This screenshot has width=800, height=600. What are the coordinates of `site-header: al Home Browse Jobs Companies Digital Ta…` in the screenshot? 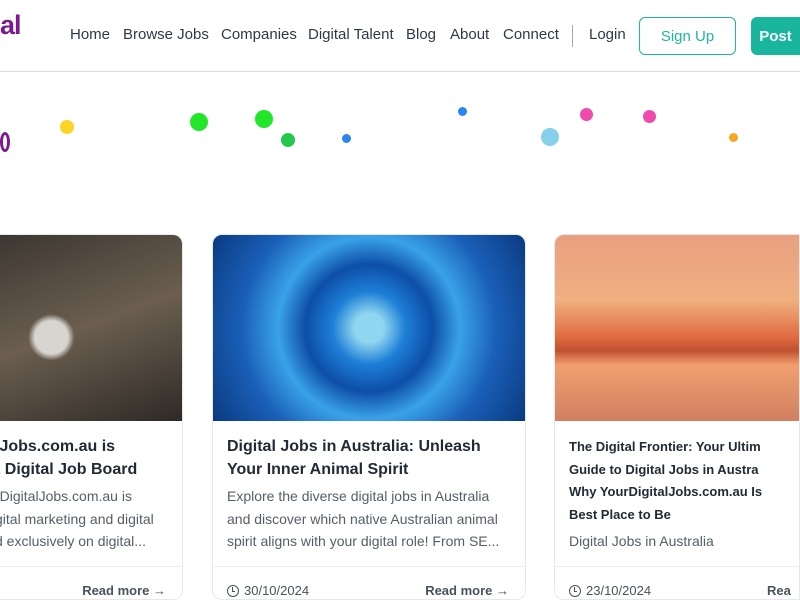 It's located at (400, 36).